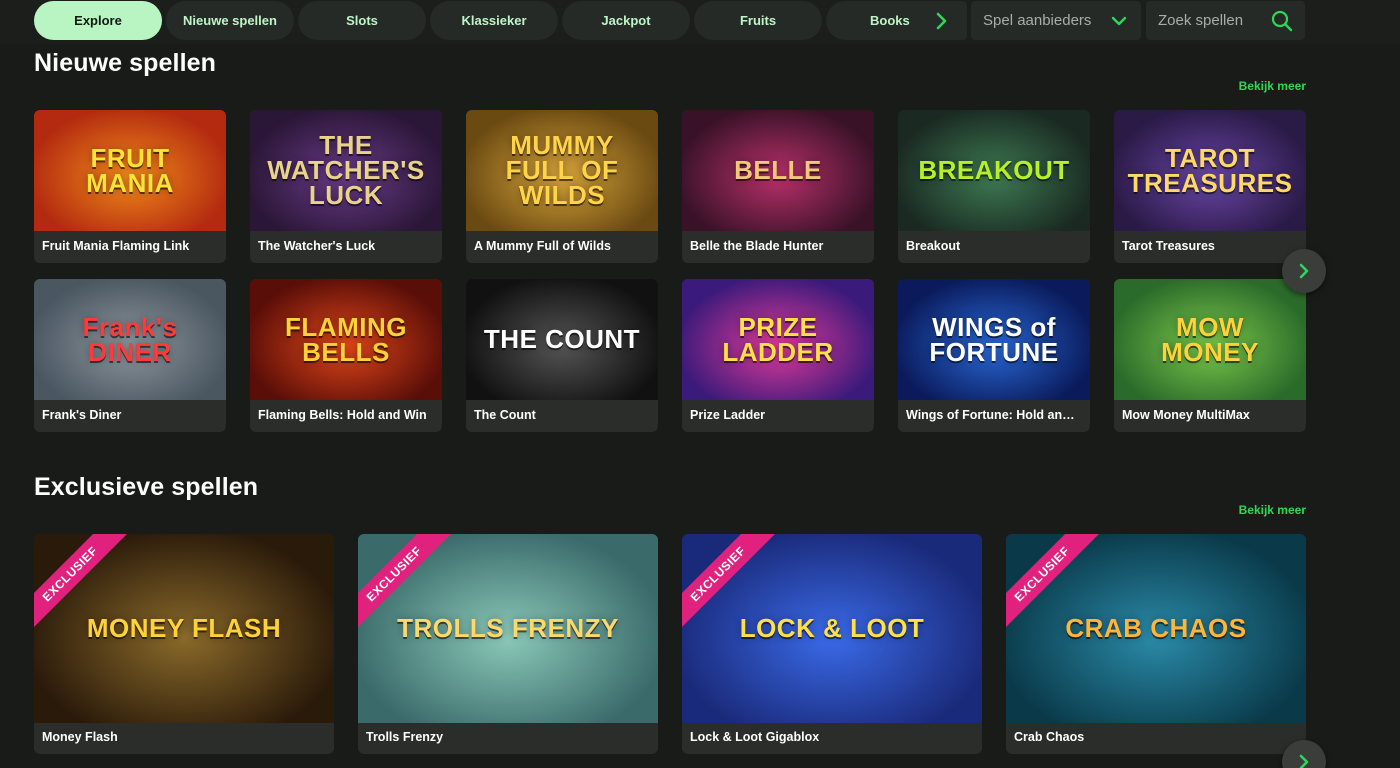 The height and width of the screenshot is (768, 1400). I want to click on game-thumbnail: THE WATCHER'S LUCK, so click(346, 170).